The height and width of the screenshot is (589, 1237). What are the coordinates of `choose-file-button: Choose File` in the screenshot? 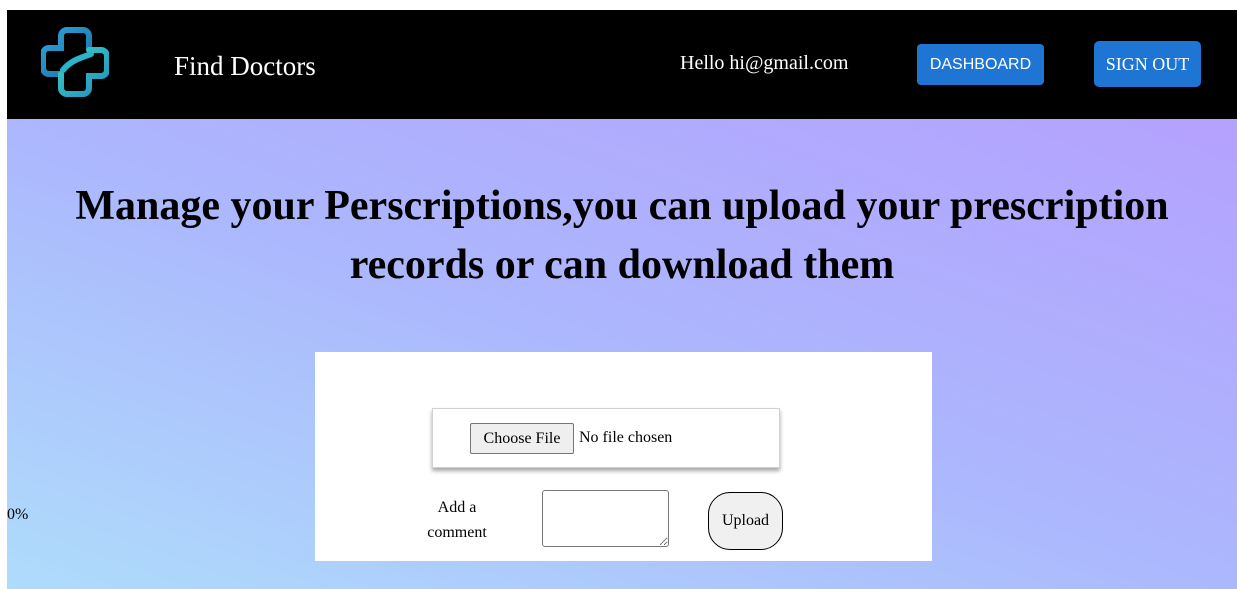 It's located at (522, 438).